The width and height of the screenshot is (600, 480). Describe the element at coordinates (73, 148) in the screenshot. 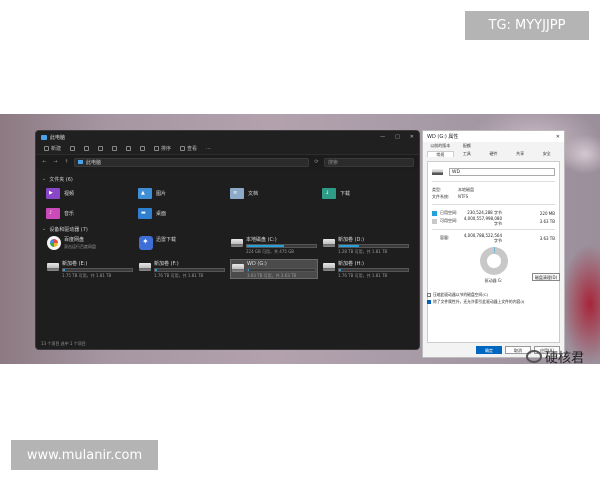

I see `cut-icon` at that location.